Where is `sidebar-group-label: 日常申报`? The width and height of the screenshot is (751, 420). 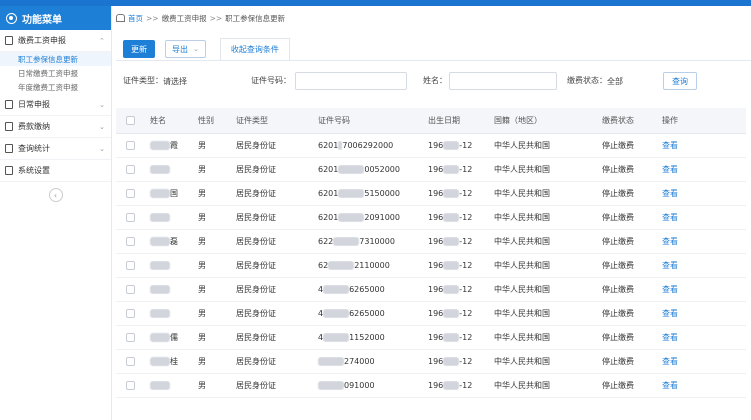
sidebar-group-label: 日常申报 is located at coordinates (34, 104).